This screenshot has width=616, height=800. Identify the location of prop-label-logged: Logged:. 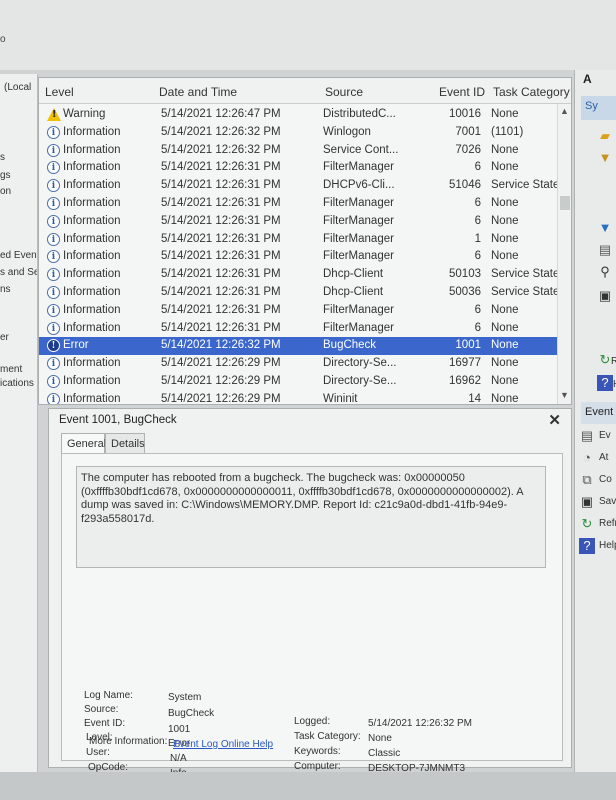
(312, 721).